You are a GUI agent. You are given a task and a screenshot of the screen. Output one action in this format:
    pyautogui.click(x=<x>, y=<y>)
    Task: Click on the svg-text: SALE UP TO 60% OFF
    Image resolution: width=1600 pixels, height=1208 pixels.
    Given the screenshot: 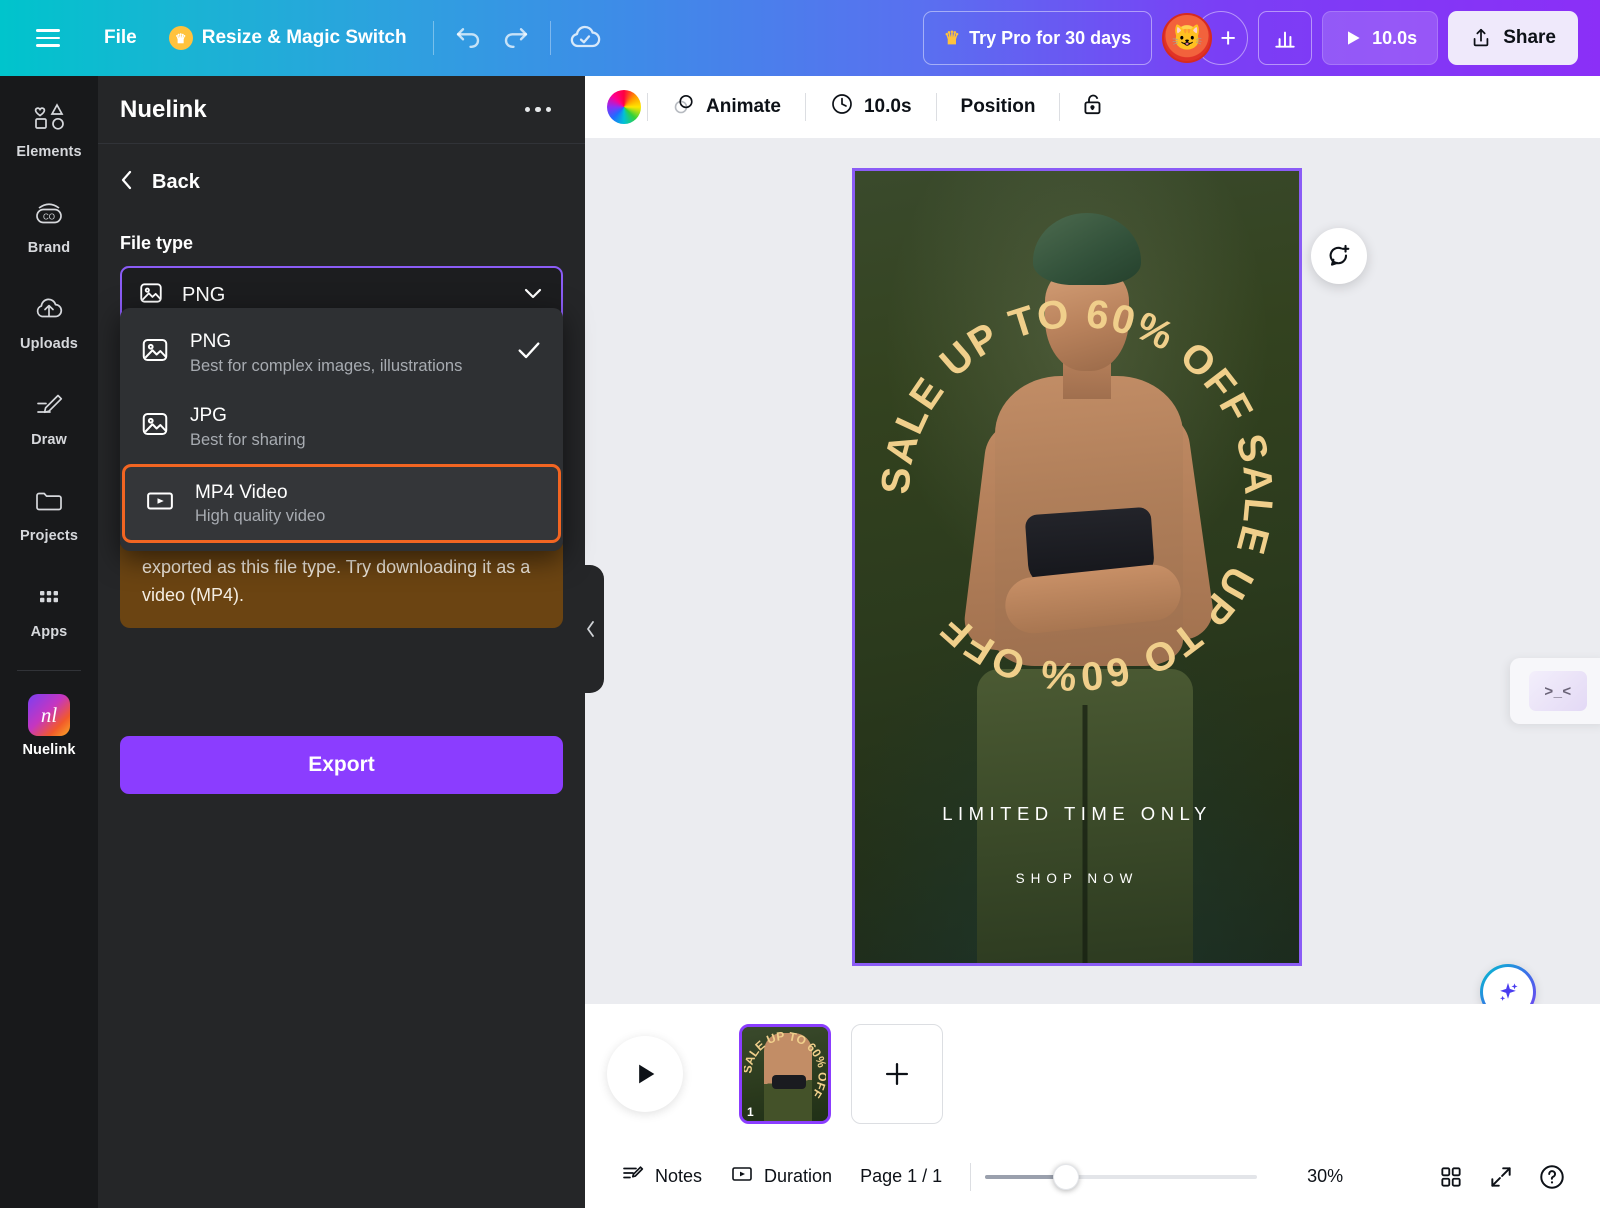 What is the action you would take?
    pyautogui.click(x=785, y=1064)
    